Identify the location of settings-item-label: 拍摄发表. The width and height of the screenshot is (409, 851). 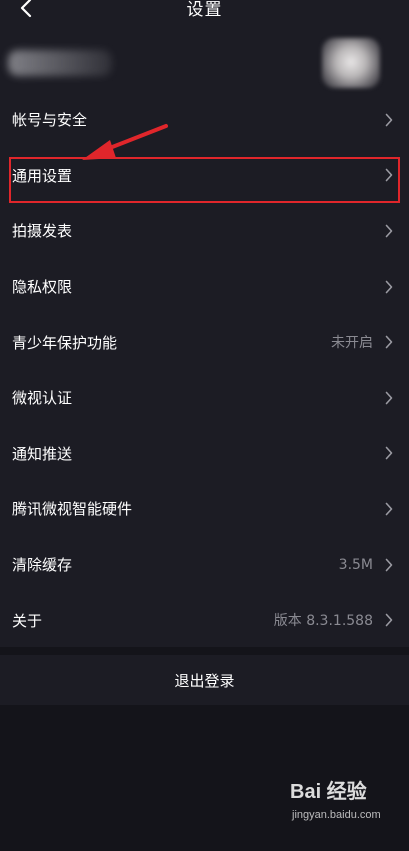
(42, 231).